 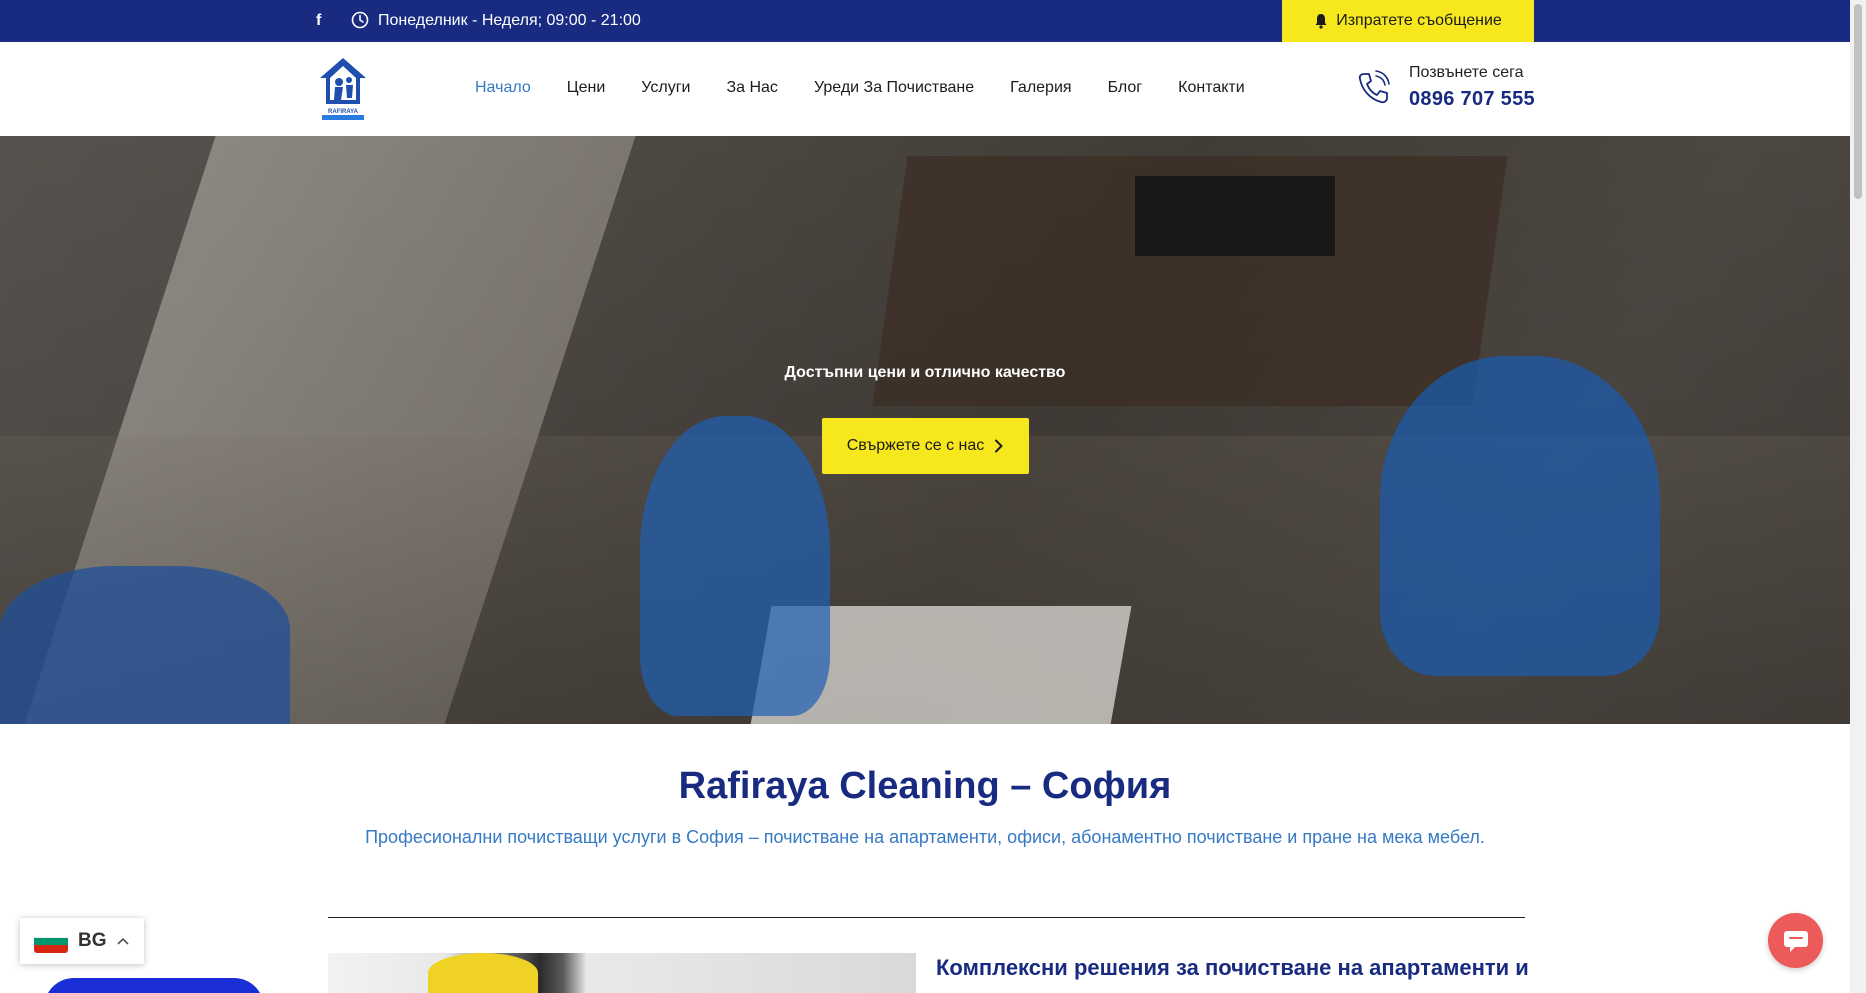 What do you see at coordinates (1321, 21) in the screenshot?
I see `bell-icon` at bounding box center [1321, 21].